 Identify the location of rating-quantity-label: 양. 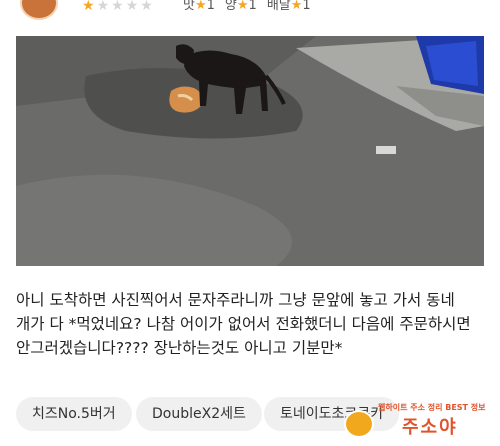
(230, 6).